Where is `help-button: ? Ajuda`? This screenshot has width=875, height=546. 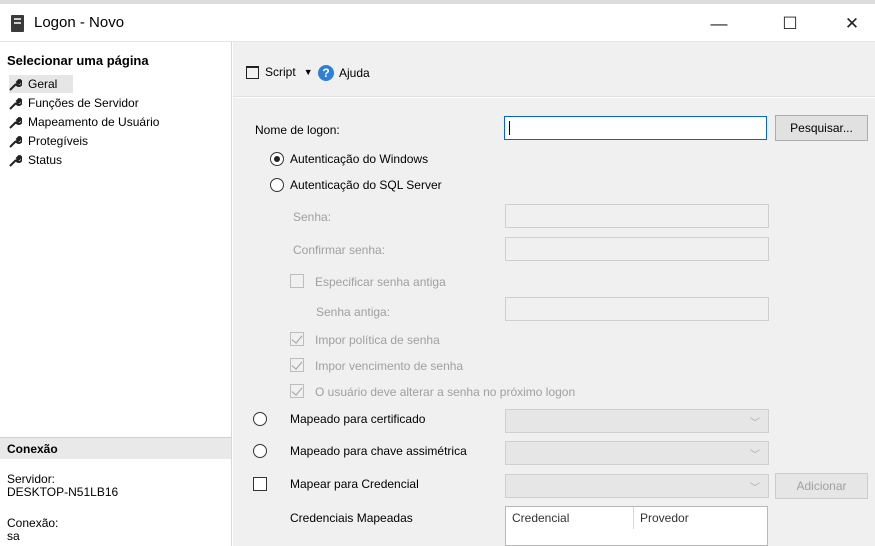 help-button: ? Ajuda is located at coordinates (344, 73).